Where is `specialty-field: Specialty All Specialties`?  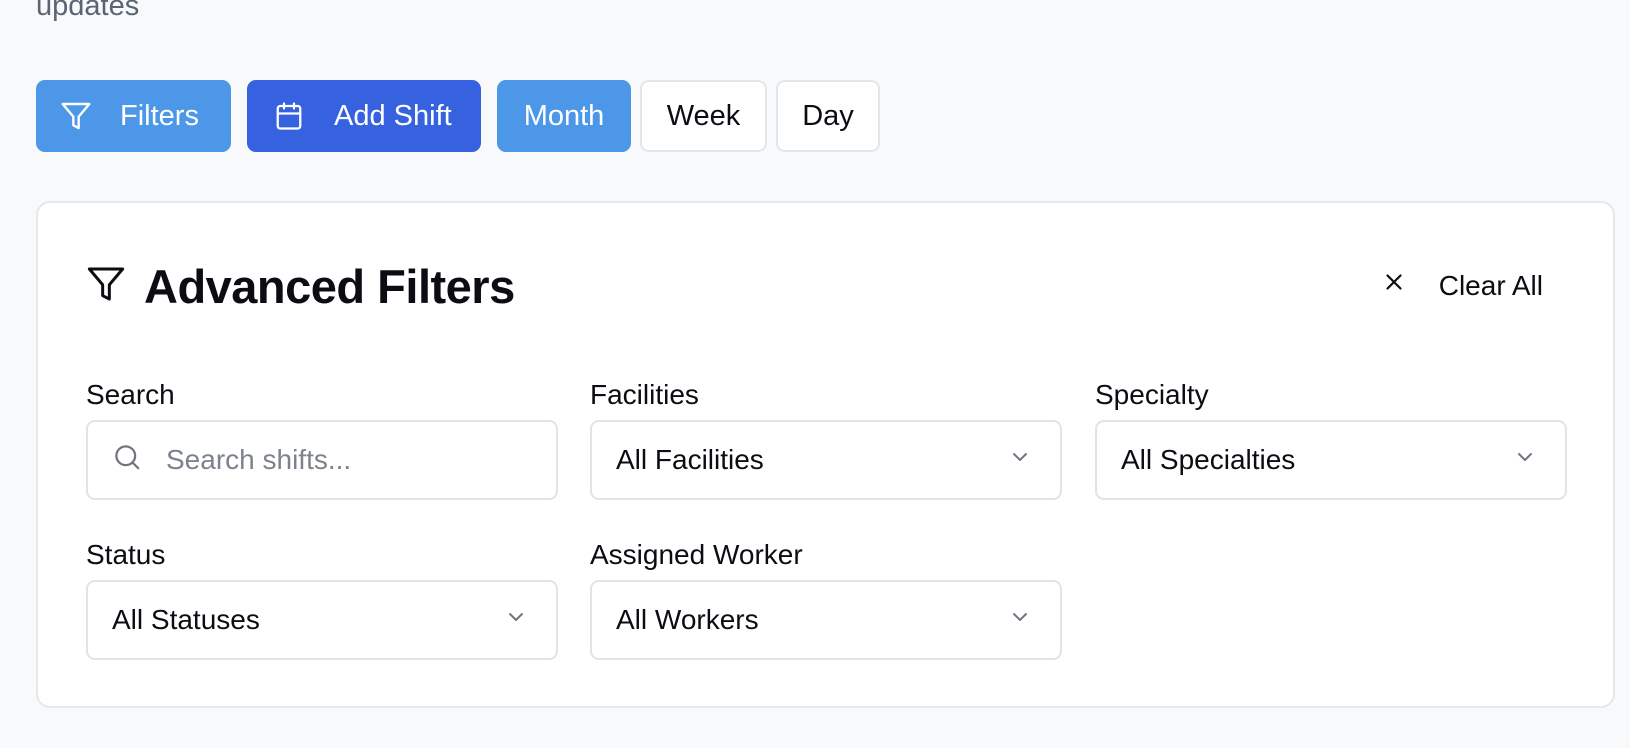 specialty-field: Specialty All Specialties is located at coordinates (1331, 439).